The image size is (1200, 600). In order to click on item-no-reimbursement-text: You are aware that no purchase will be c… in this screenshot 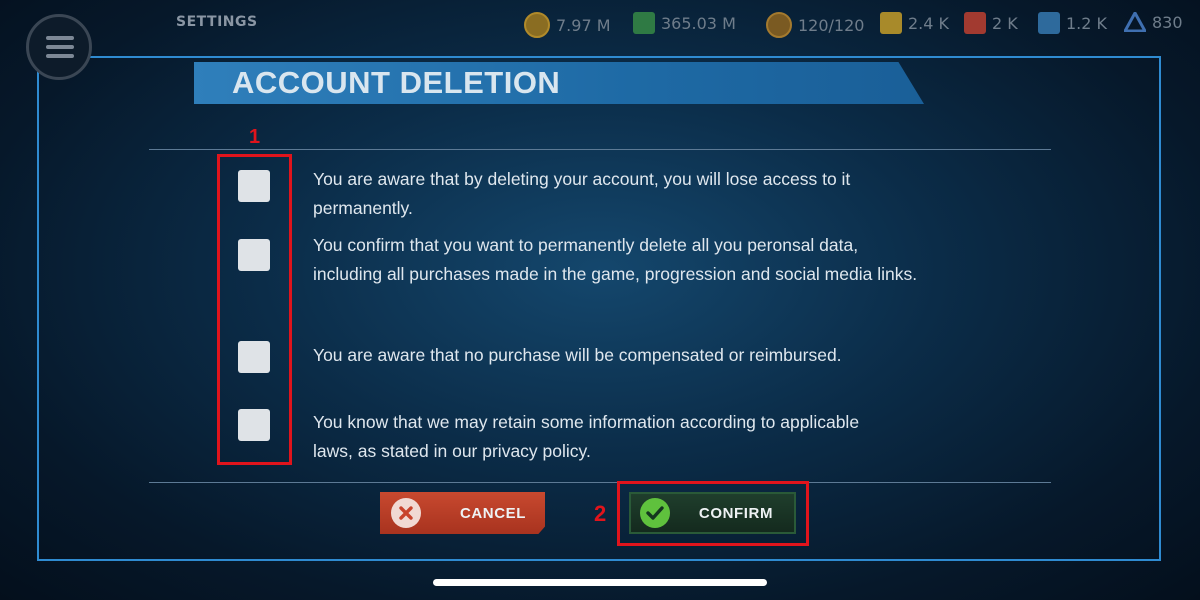, I will do `click(577, 355)`.